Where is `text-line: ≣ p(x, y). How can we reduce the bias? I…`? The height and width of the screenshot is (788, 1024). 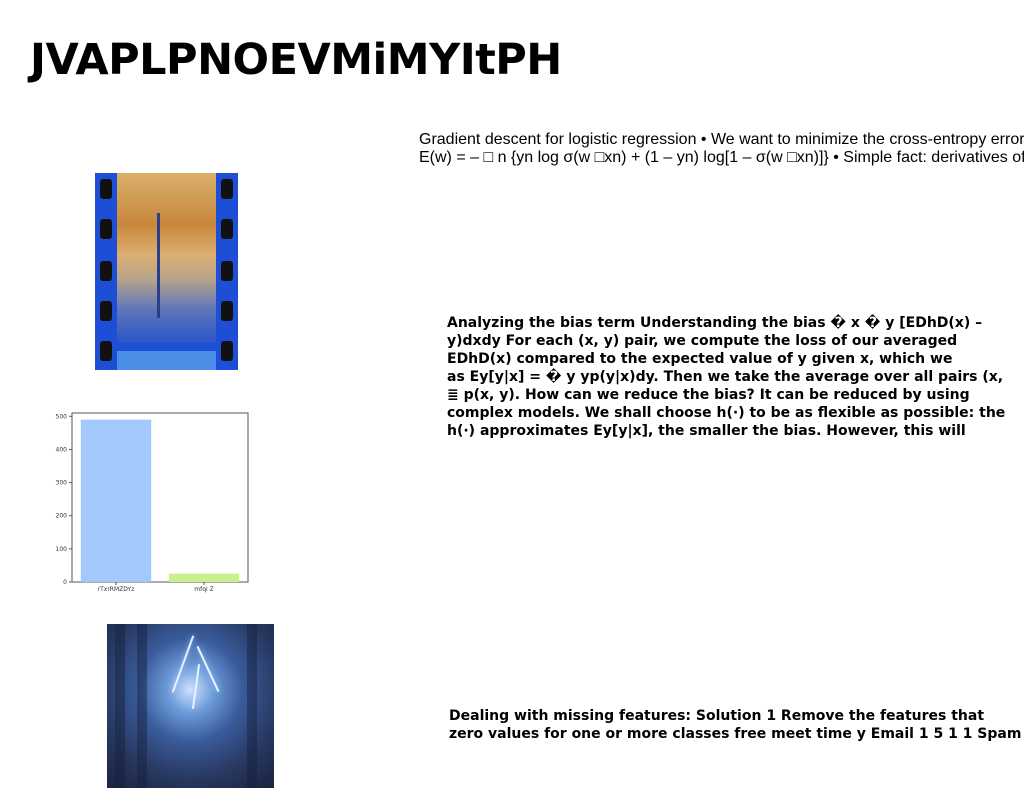 text-line: ≣ p(x, y). How can we reduce the bias? I… is located at coordinates (708, 395).